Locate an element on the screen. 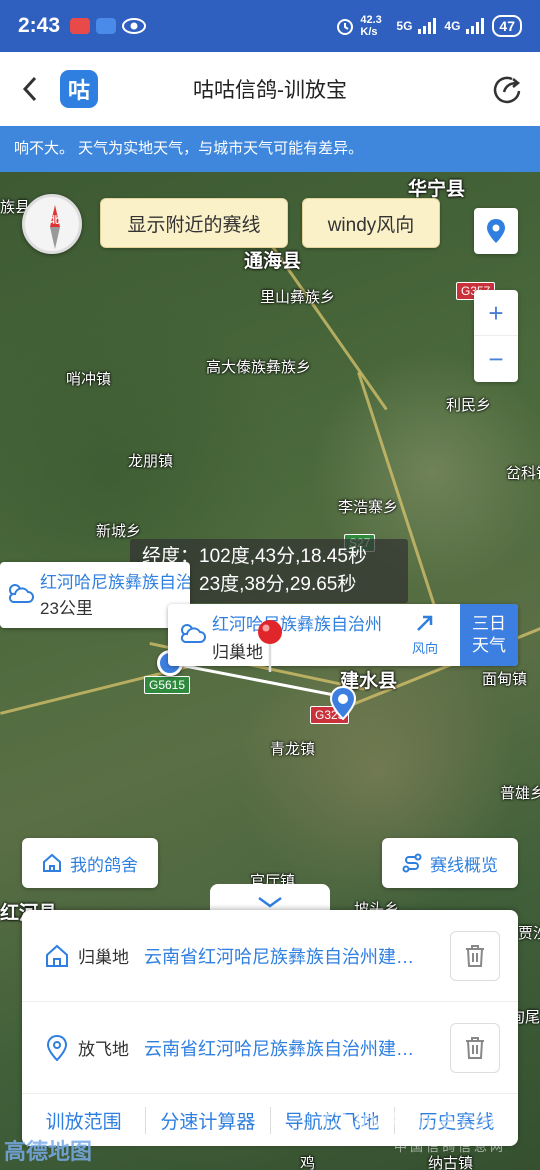 The image size is (540, 1170). chevron-down-icon is located at coordinates (270, 902).